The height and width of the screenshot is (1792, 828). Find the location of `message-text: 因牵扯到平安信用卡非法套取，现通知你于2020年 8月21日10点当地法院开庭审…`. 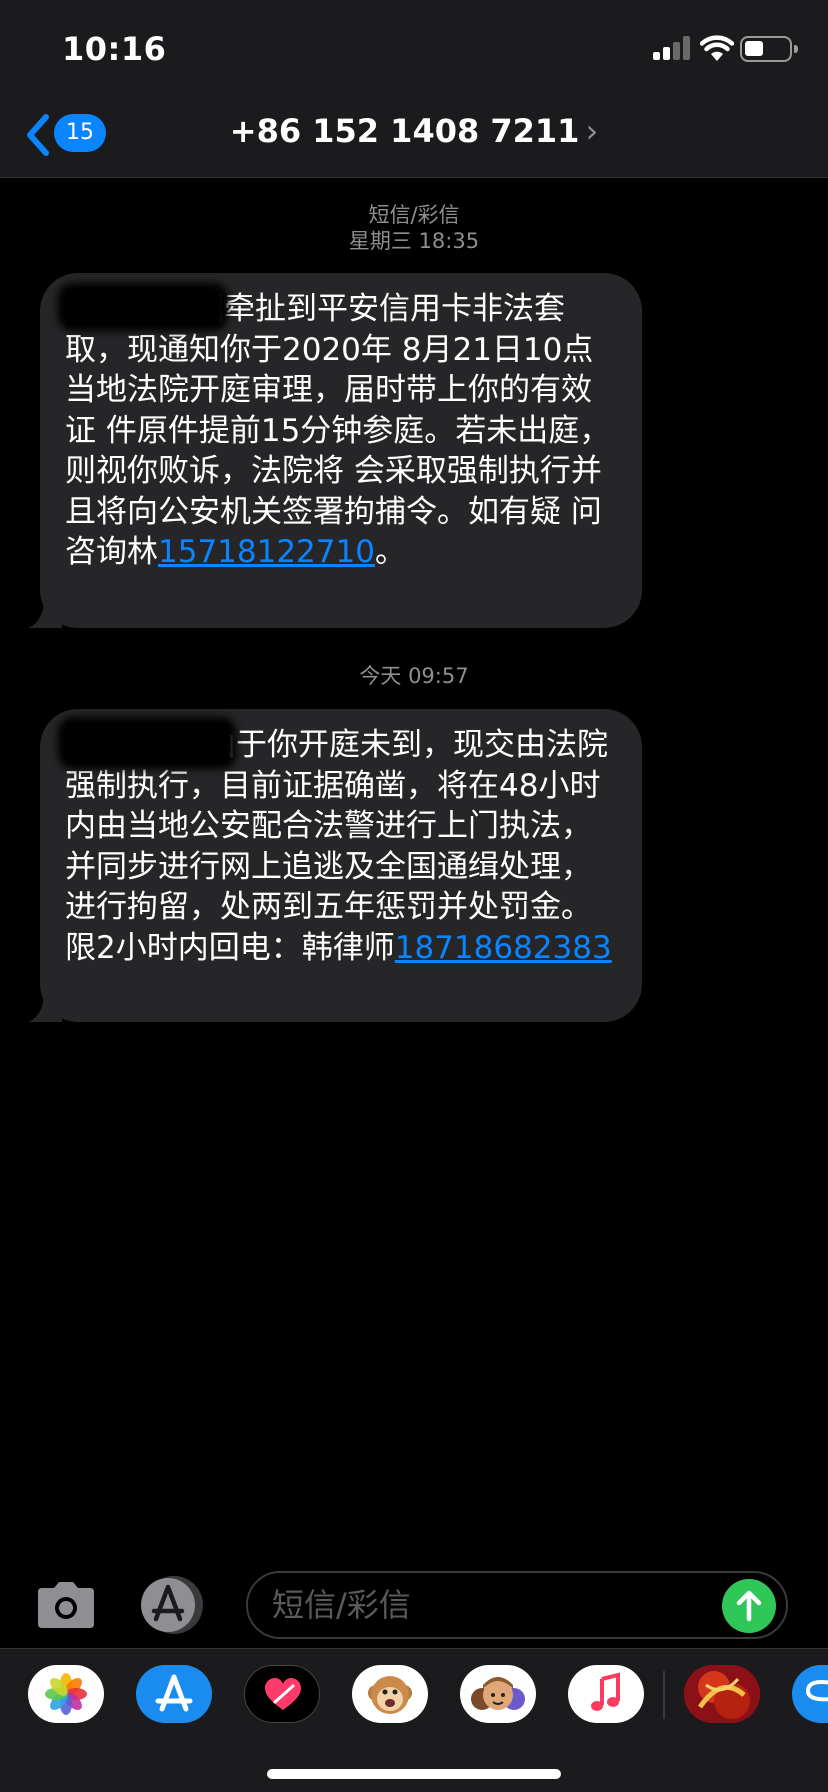

message-text: 因牵扯到平安信用卡非法套取，现通知你于2020年 8月21日10点当地法院开庭审… is located at coordinates (338, 430).